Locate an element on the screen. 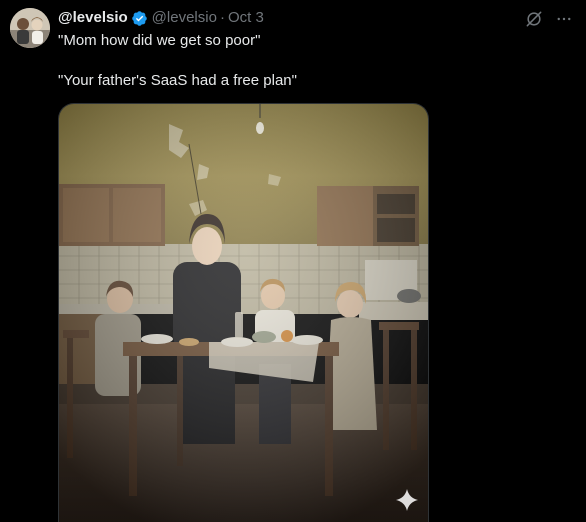  grok-icon is located at coordinates (534, 19).